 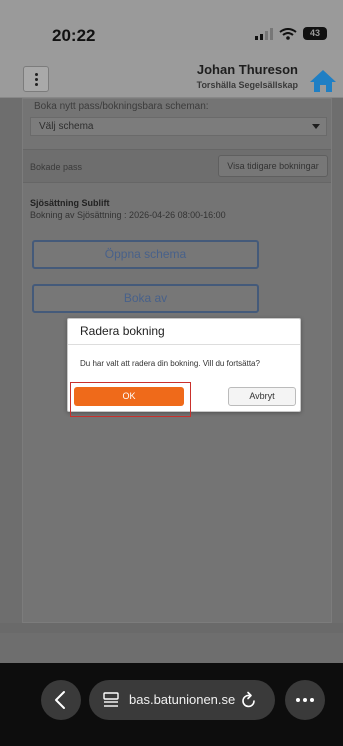 What do you see at coordinates (249, 700) in the screenshot?
I see `reload-icon` at bounding box center [249, 700].